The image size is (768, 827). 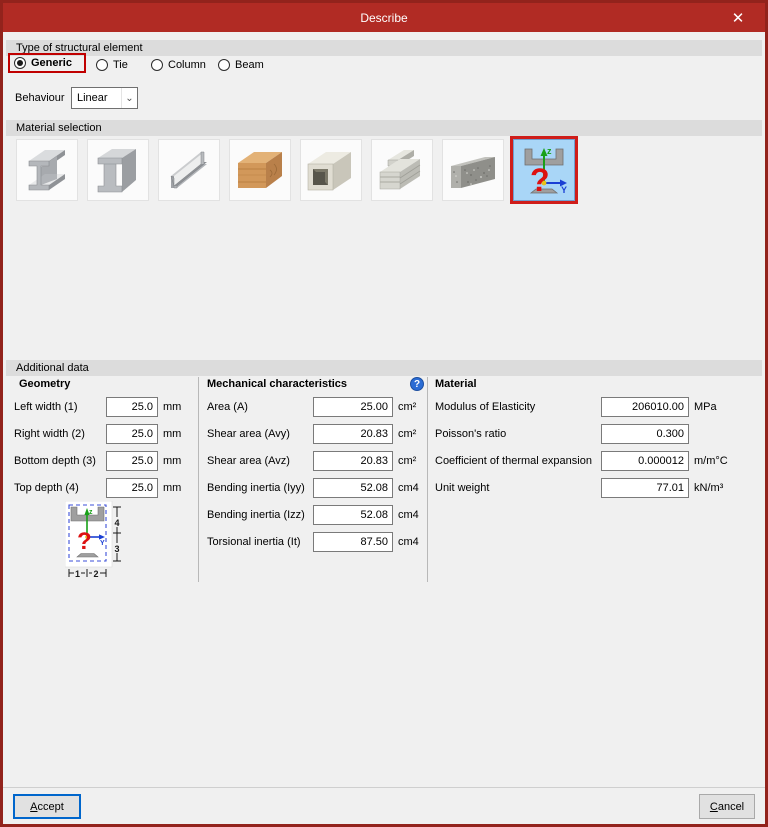 I want to click on area-unit: cm², so click(x=407, y=406).